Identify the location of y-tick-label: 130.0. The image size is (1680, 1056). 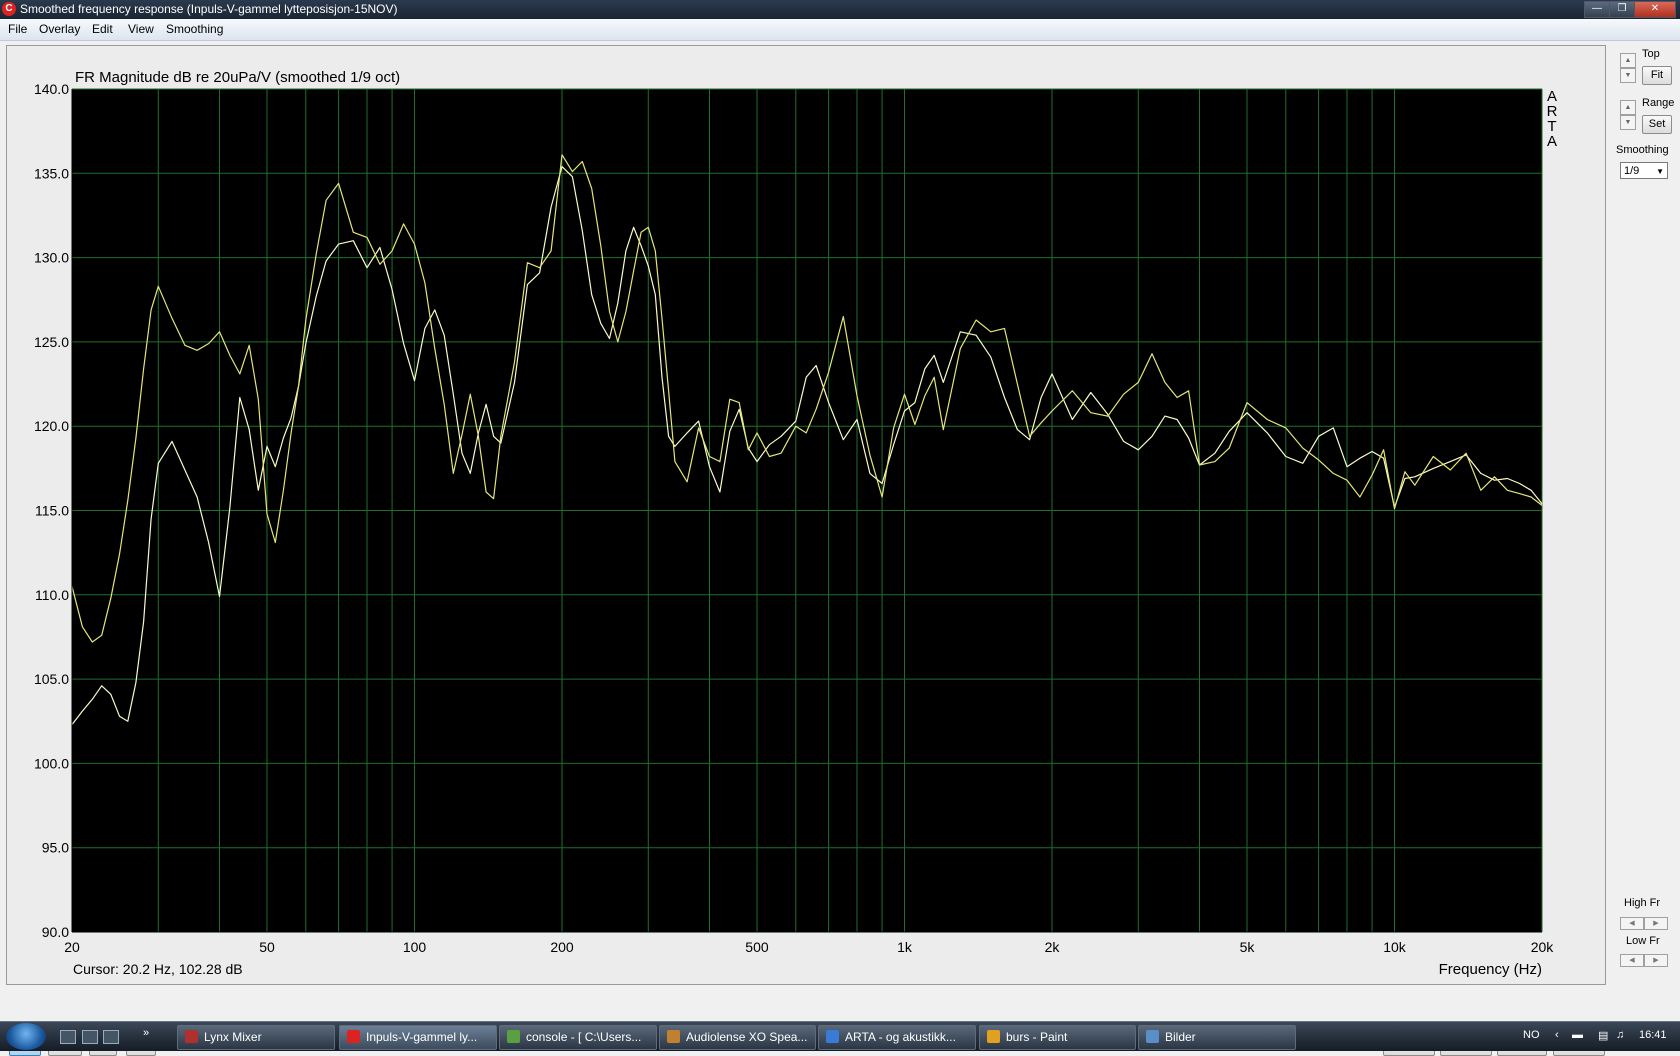
(51, 258).